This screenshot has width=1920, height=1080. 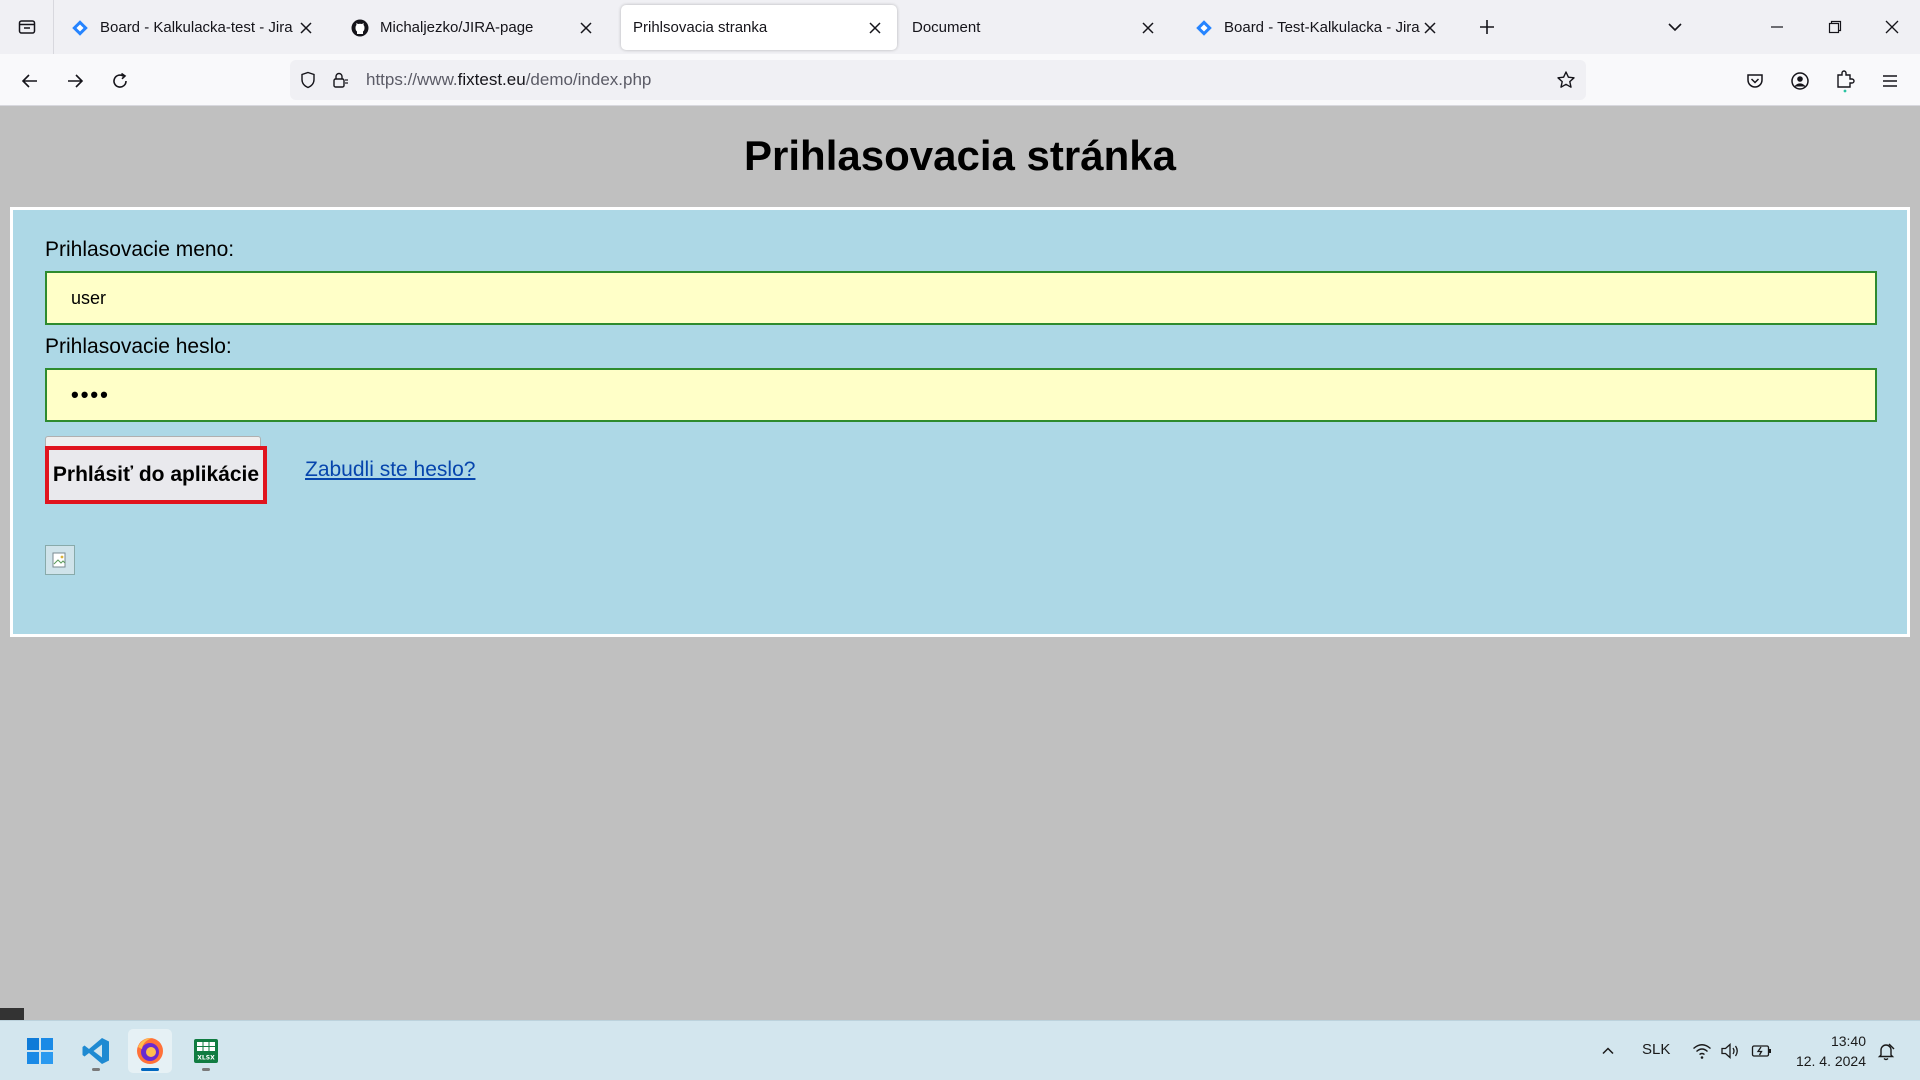 I want to click on account-icon, so click(x=1800, y=81).